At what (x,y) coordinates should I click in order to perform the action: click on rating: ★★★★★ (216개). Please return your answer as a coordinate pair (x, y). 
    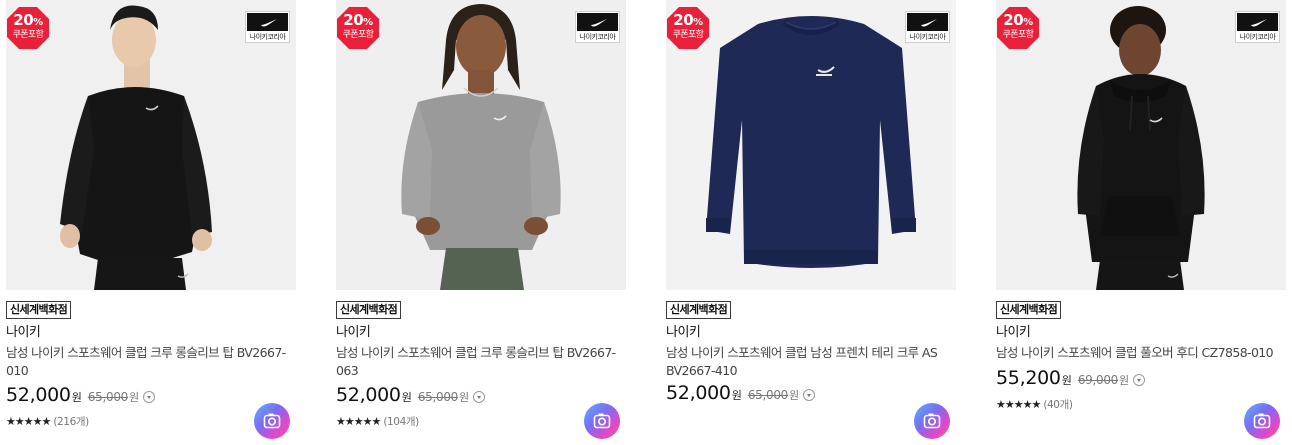
    Looking at the image, I should click on (47, 419).